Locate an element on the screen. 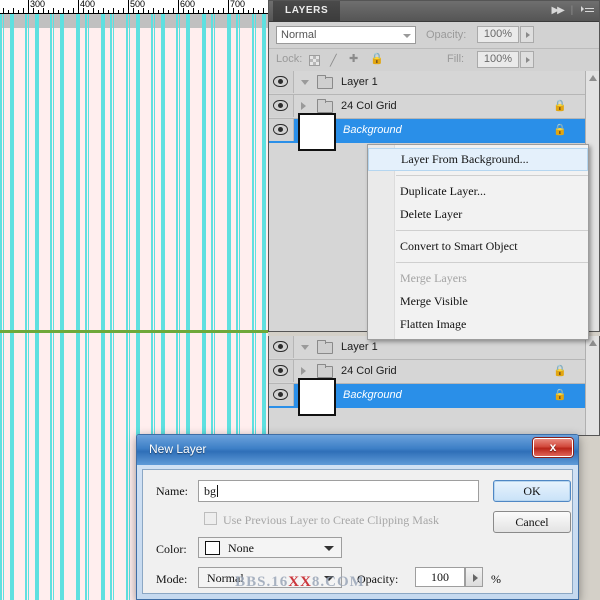 This screenshot has width=600, height=600. menu-item: Merge Visible is located at coordinates (478, 301).